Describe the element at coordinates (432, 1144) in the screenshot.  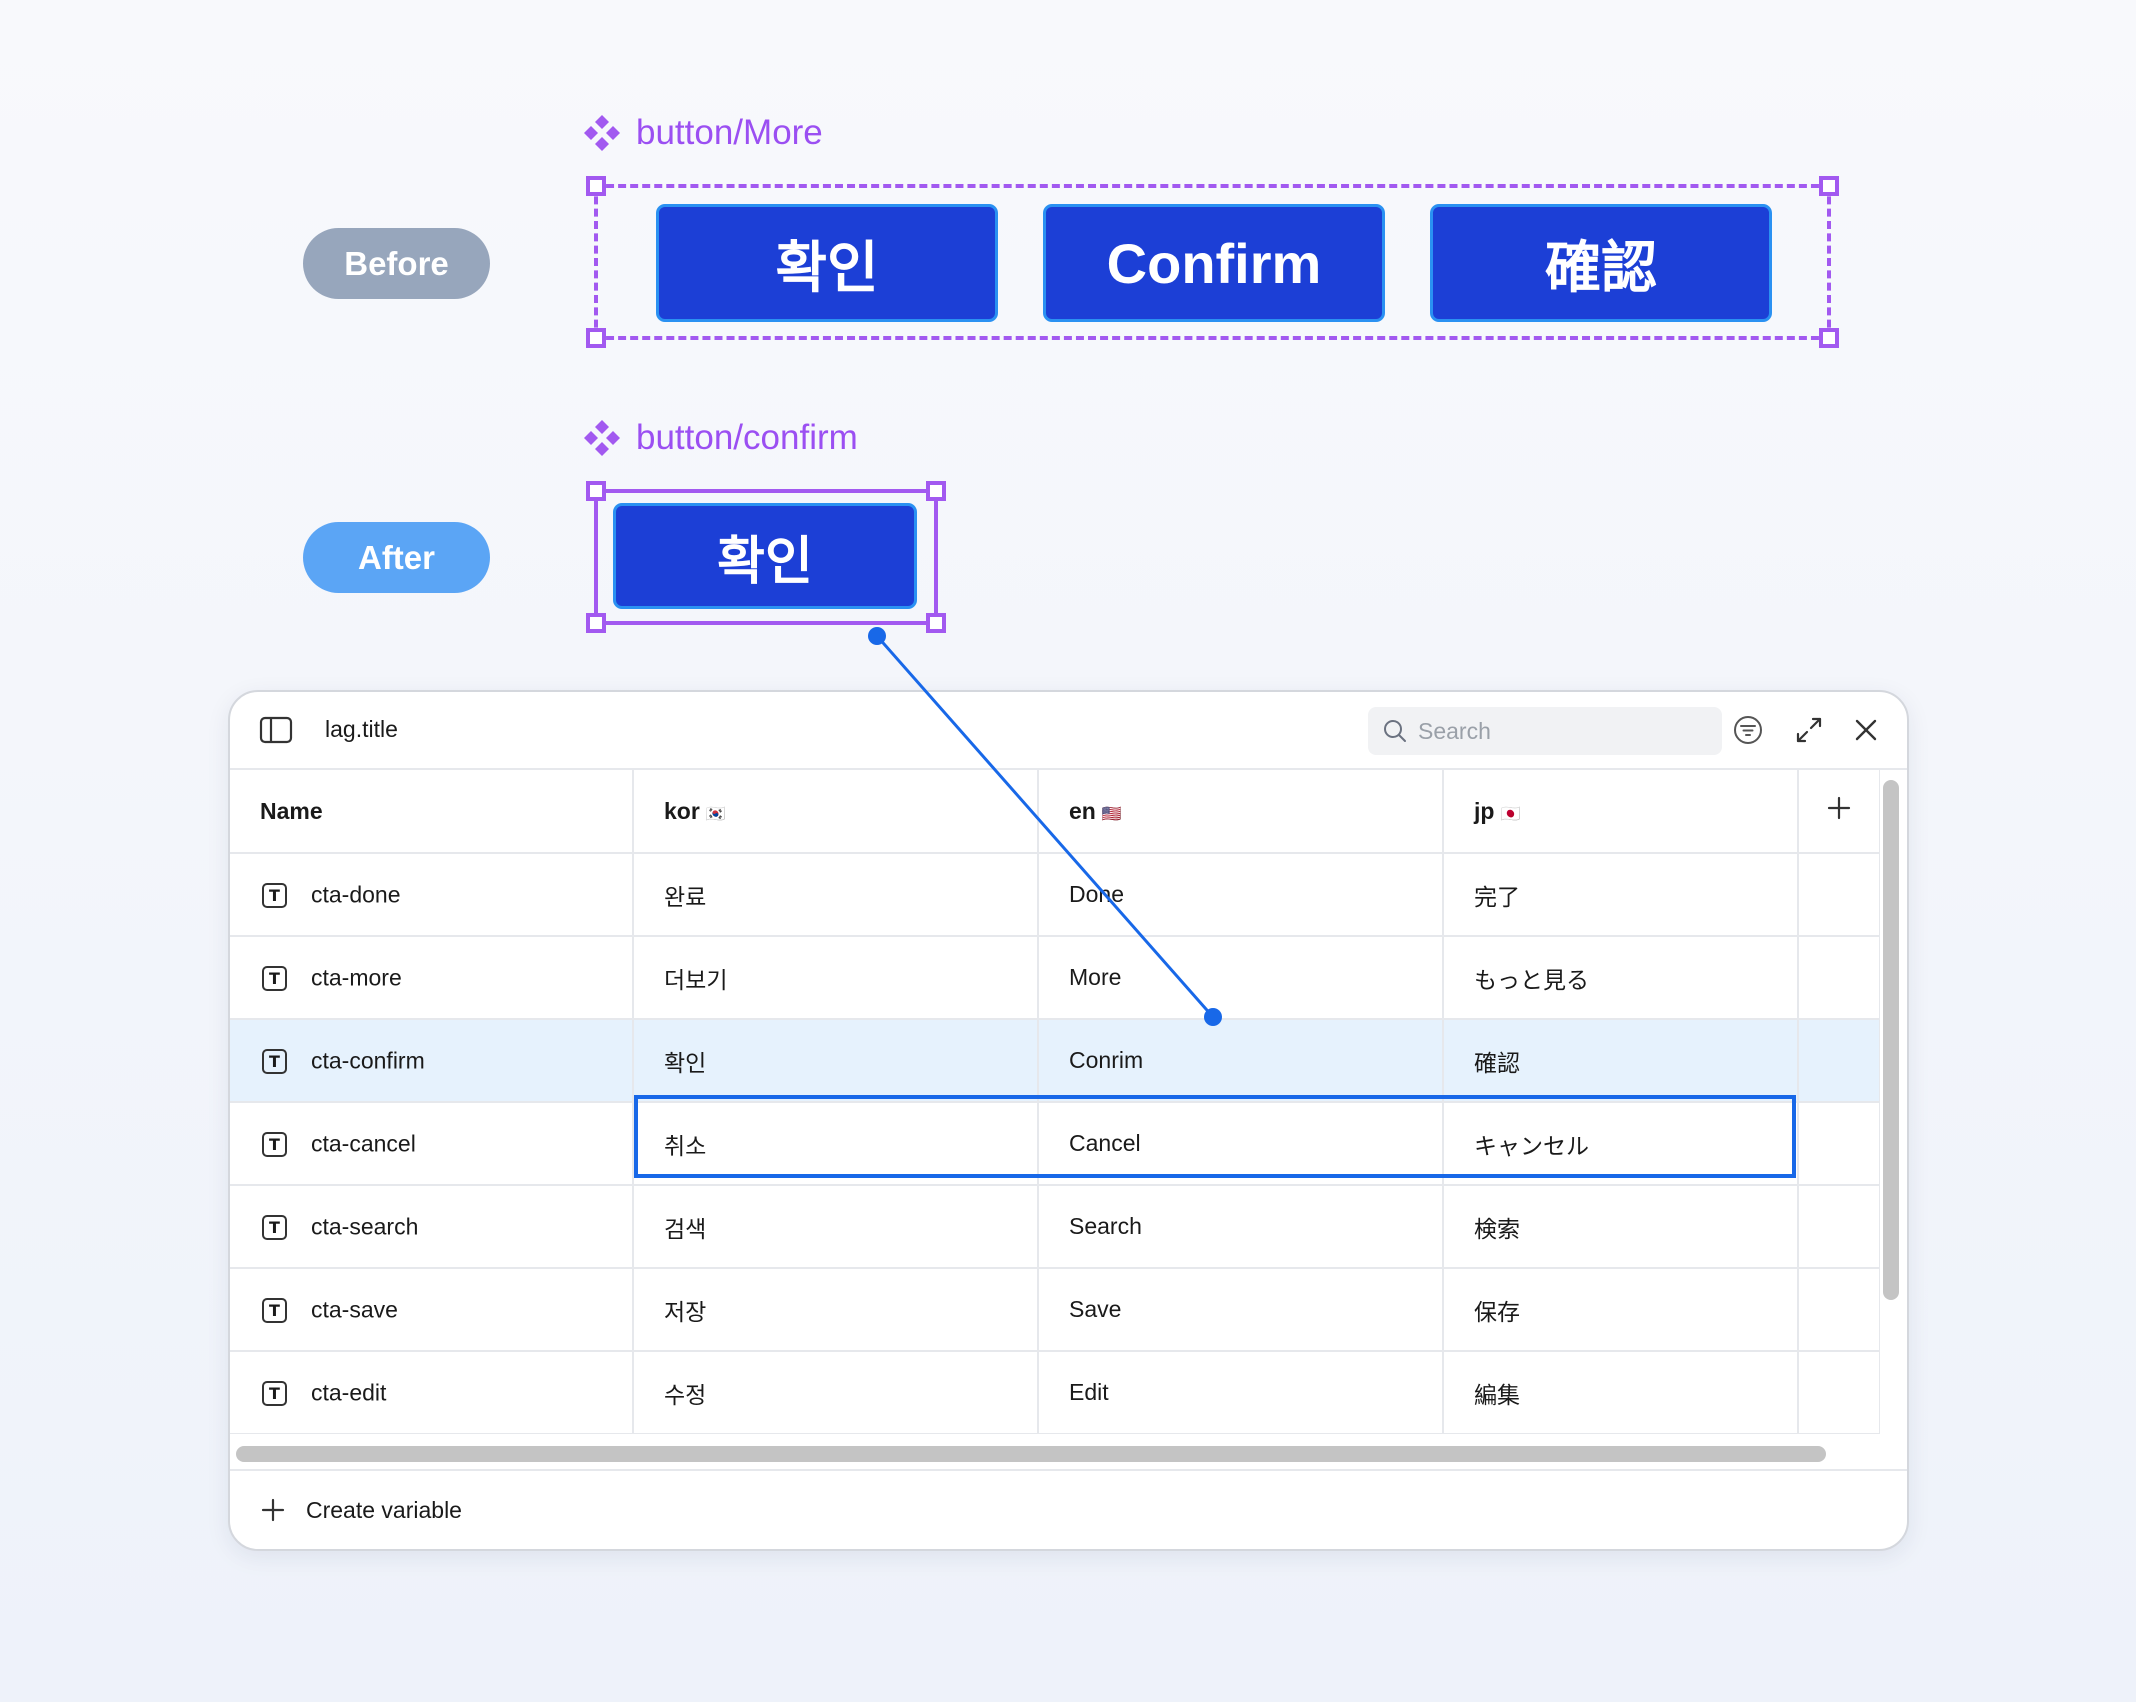
I see `cell-name: Tcta-cancel` at that location.